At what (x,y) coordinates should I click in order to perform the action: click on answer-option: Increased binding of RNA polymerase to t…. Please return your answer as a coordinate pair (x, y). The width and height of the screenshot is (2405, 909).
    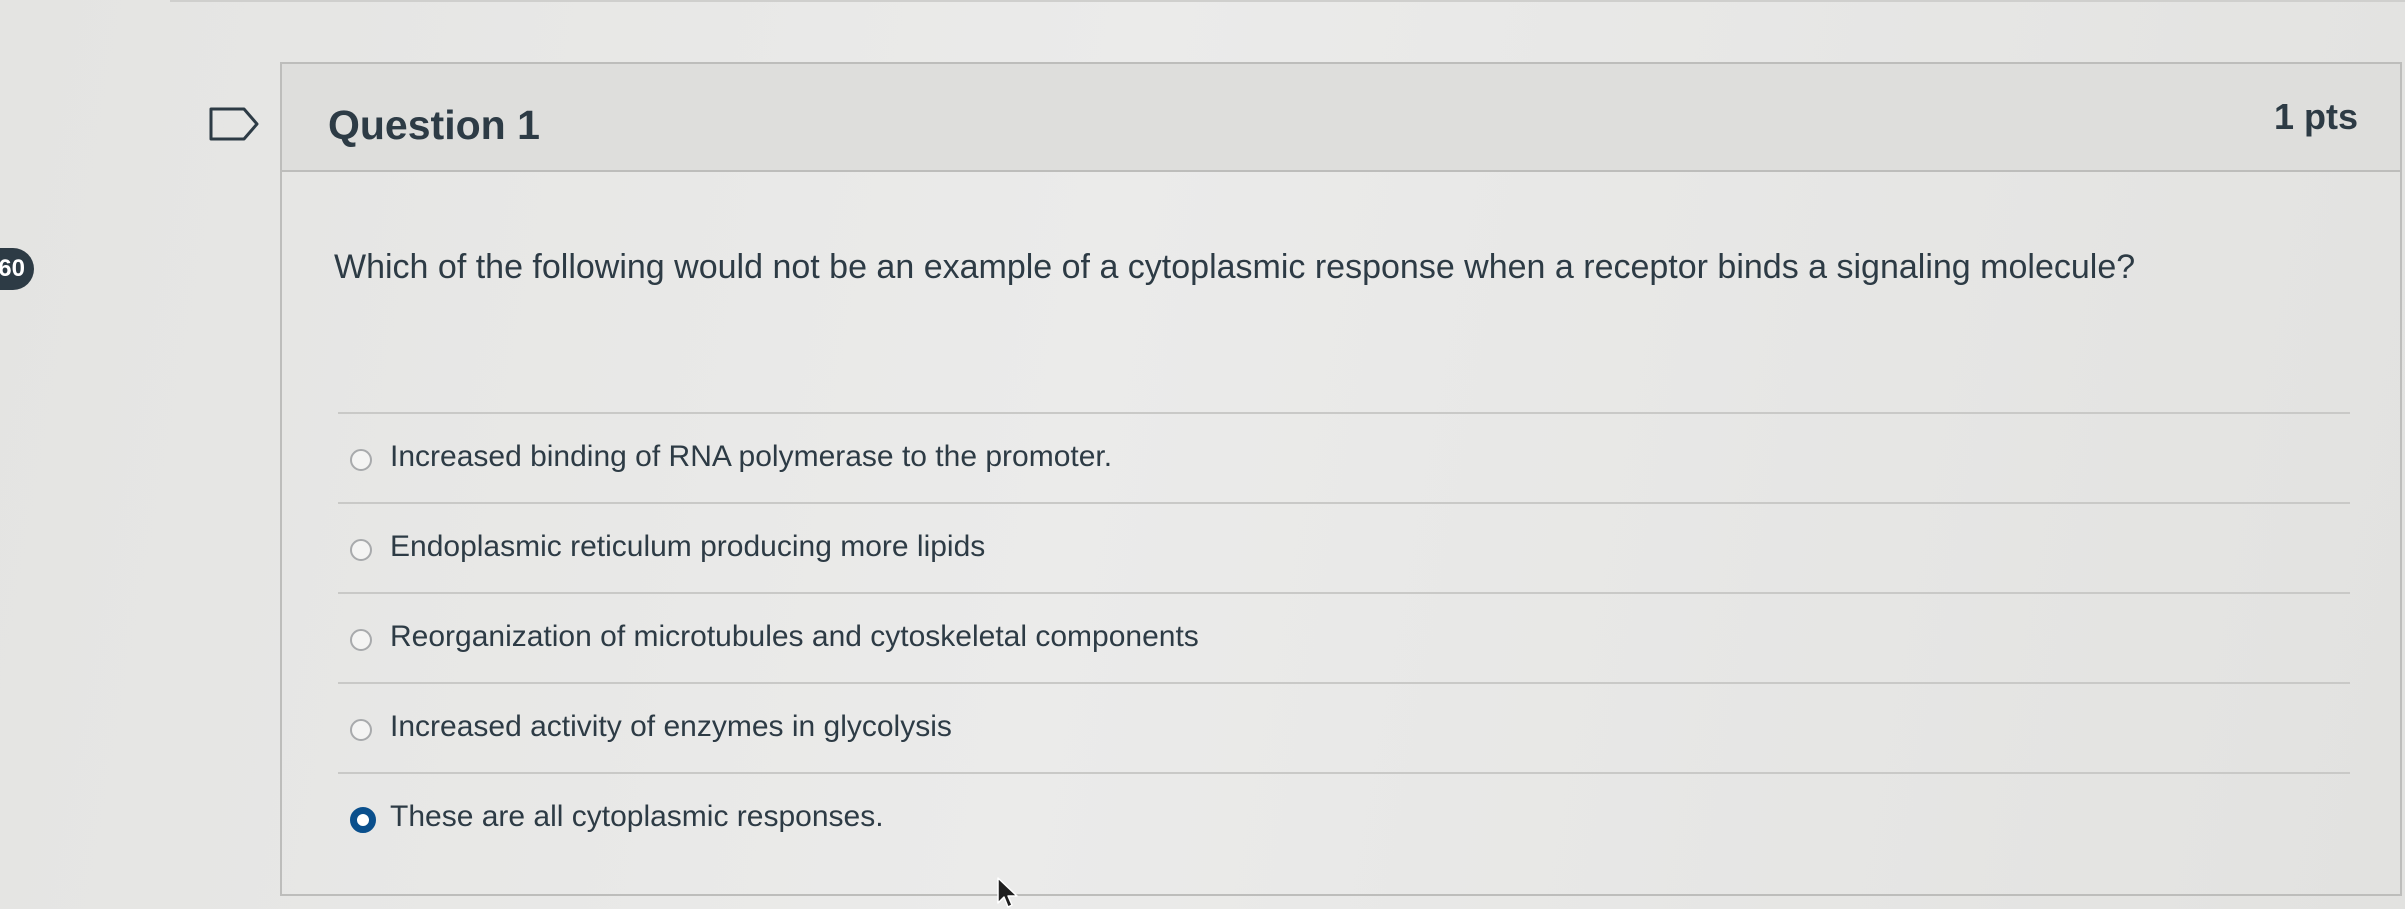
    Looking at the image, I should click on (1344, 457).